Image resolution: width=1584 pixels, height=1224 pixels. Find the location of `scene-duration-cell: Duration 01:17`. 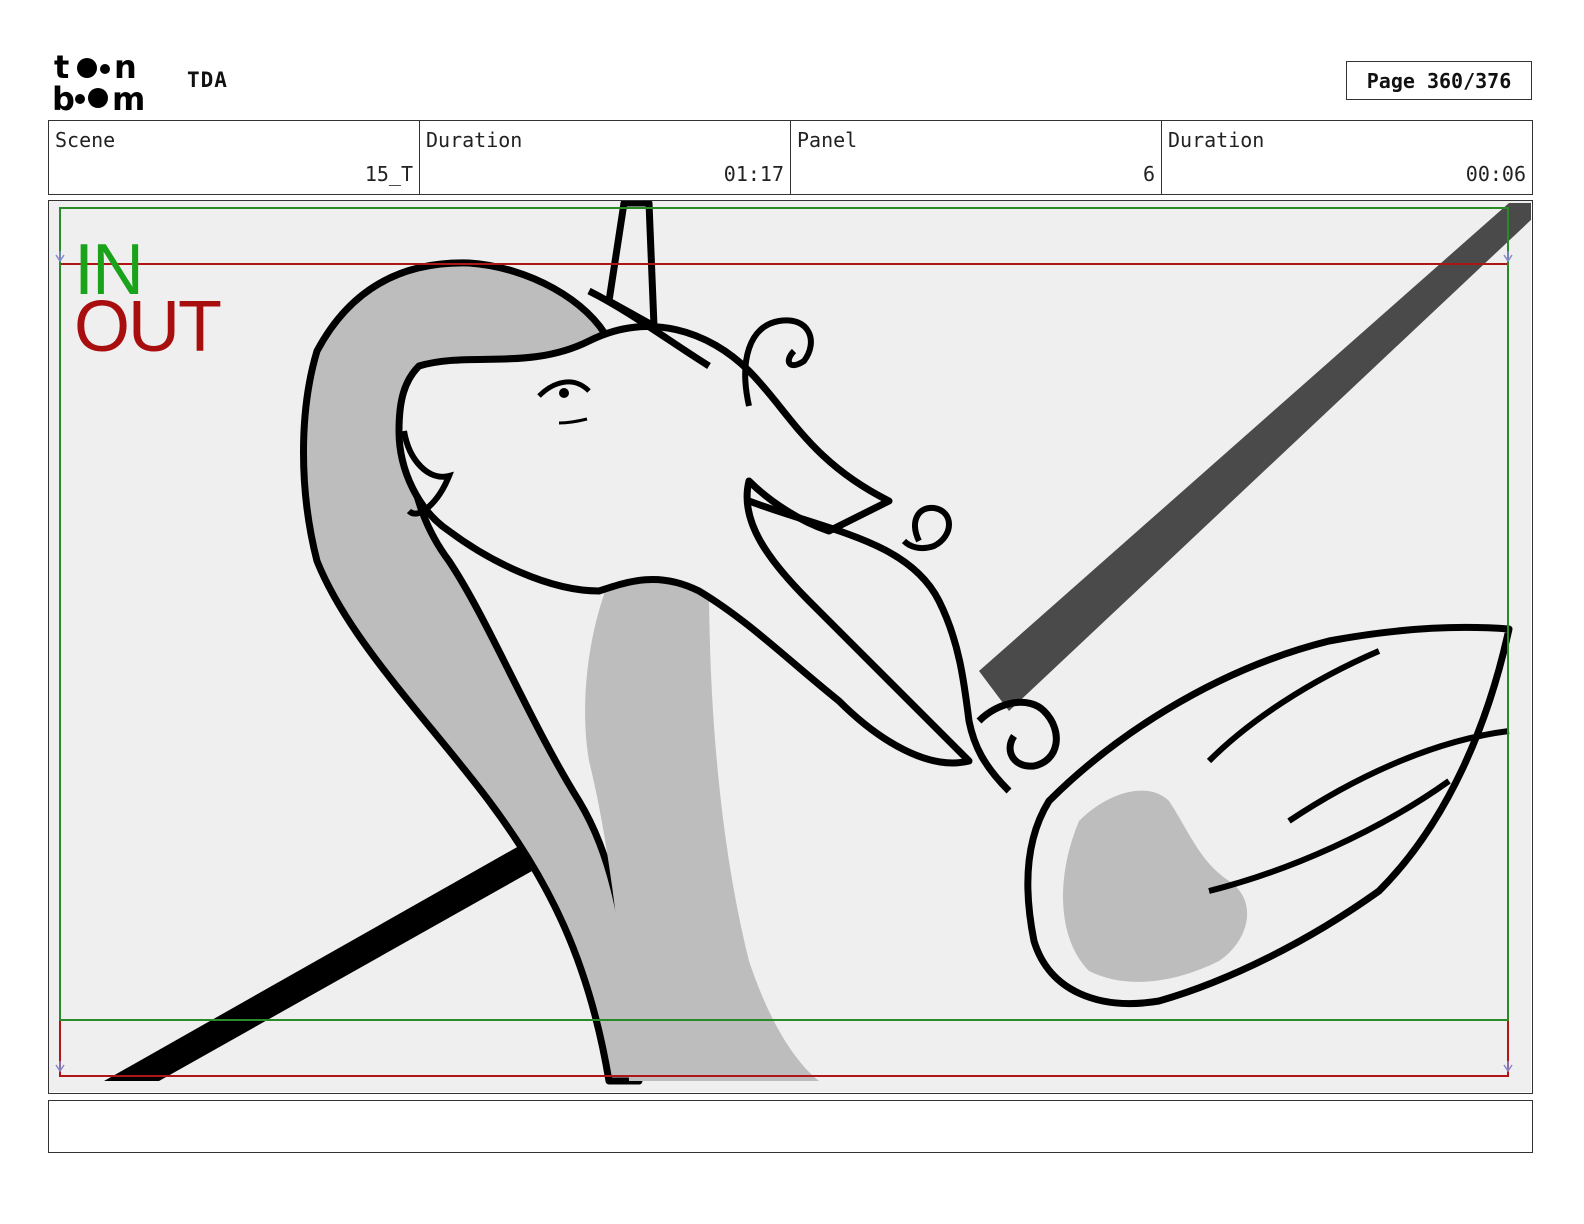

scene-duration-cell: Duration 01:17 is located at coordinates (605, 157).